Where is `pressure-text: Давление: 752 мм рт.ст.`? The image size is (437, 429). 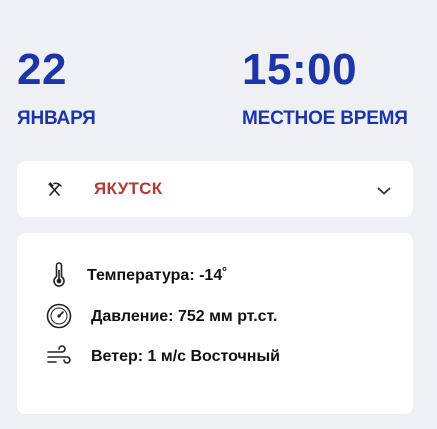
pressure-text: Давление: 752 мм рт.ст. is located at coordinates (184, 316).